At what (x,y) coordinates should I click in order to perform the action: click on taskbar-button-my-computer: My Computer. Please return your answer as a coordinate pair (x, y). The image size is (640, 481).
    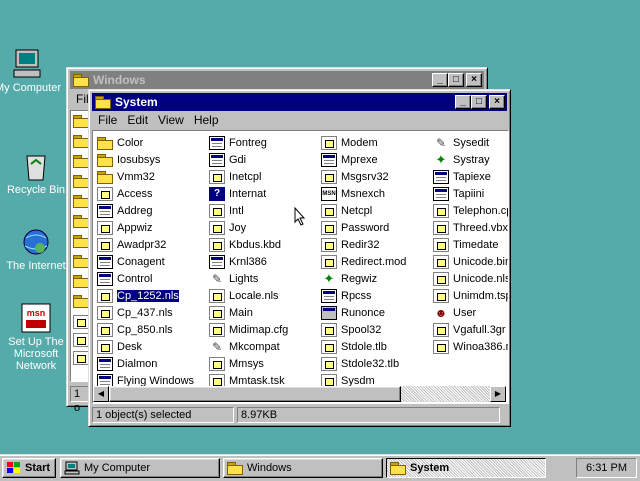
    Looking at the image, I should click on (140, 468).